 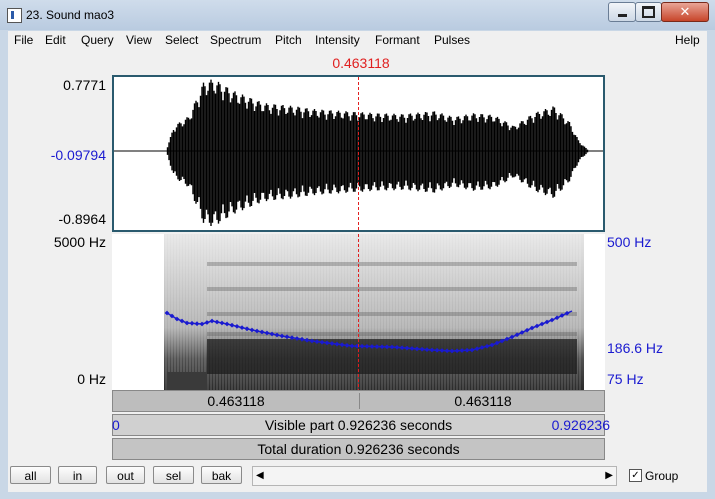 What do you see at coordinates (260, 475) in the screenshot?
I see `scroll-left-icon: ◀` at bounding box center [260, 475].